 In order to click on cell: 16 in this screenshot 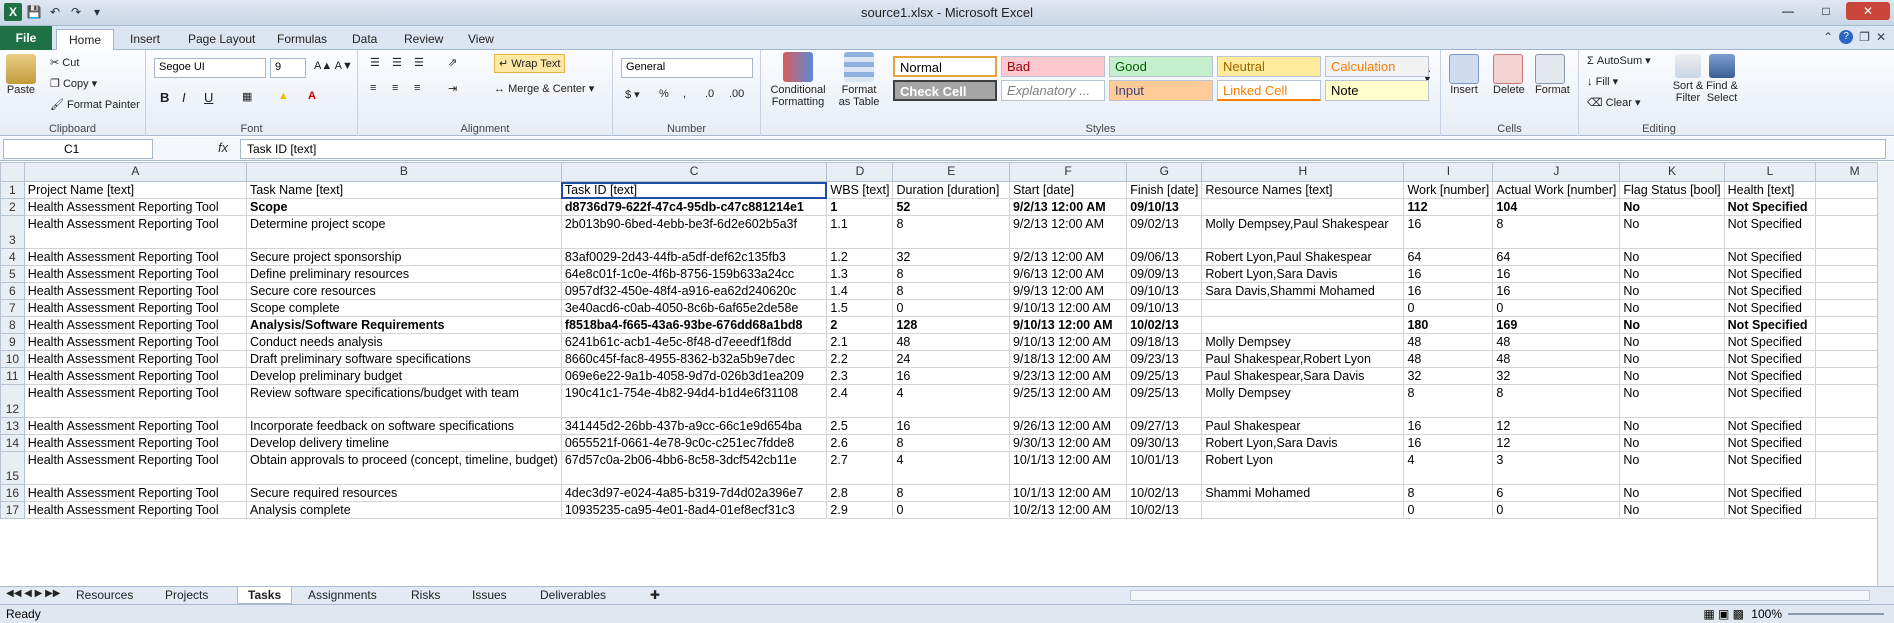, I will do `click(1448, 232)`.